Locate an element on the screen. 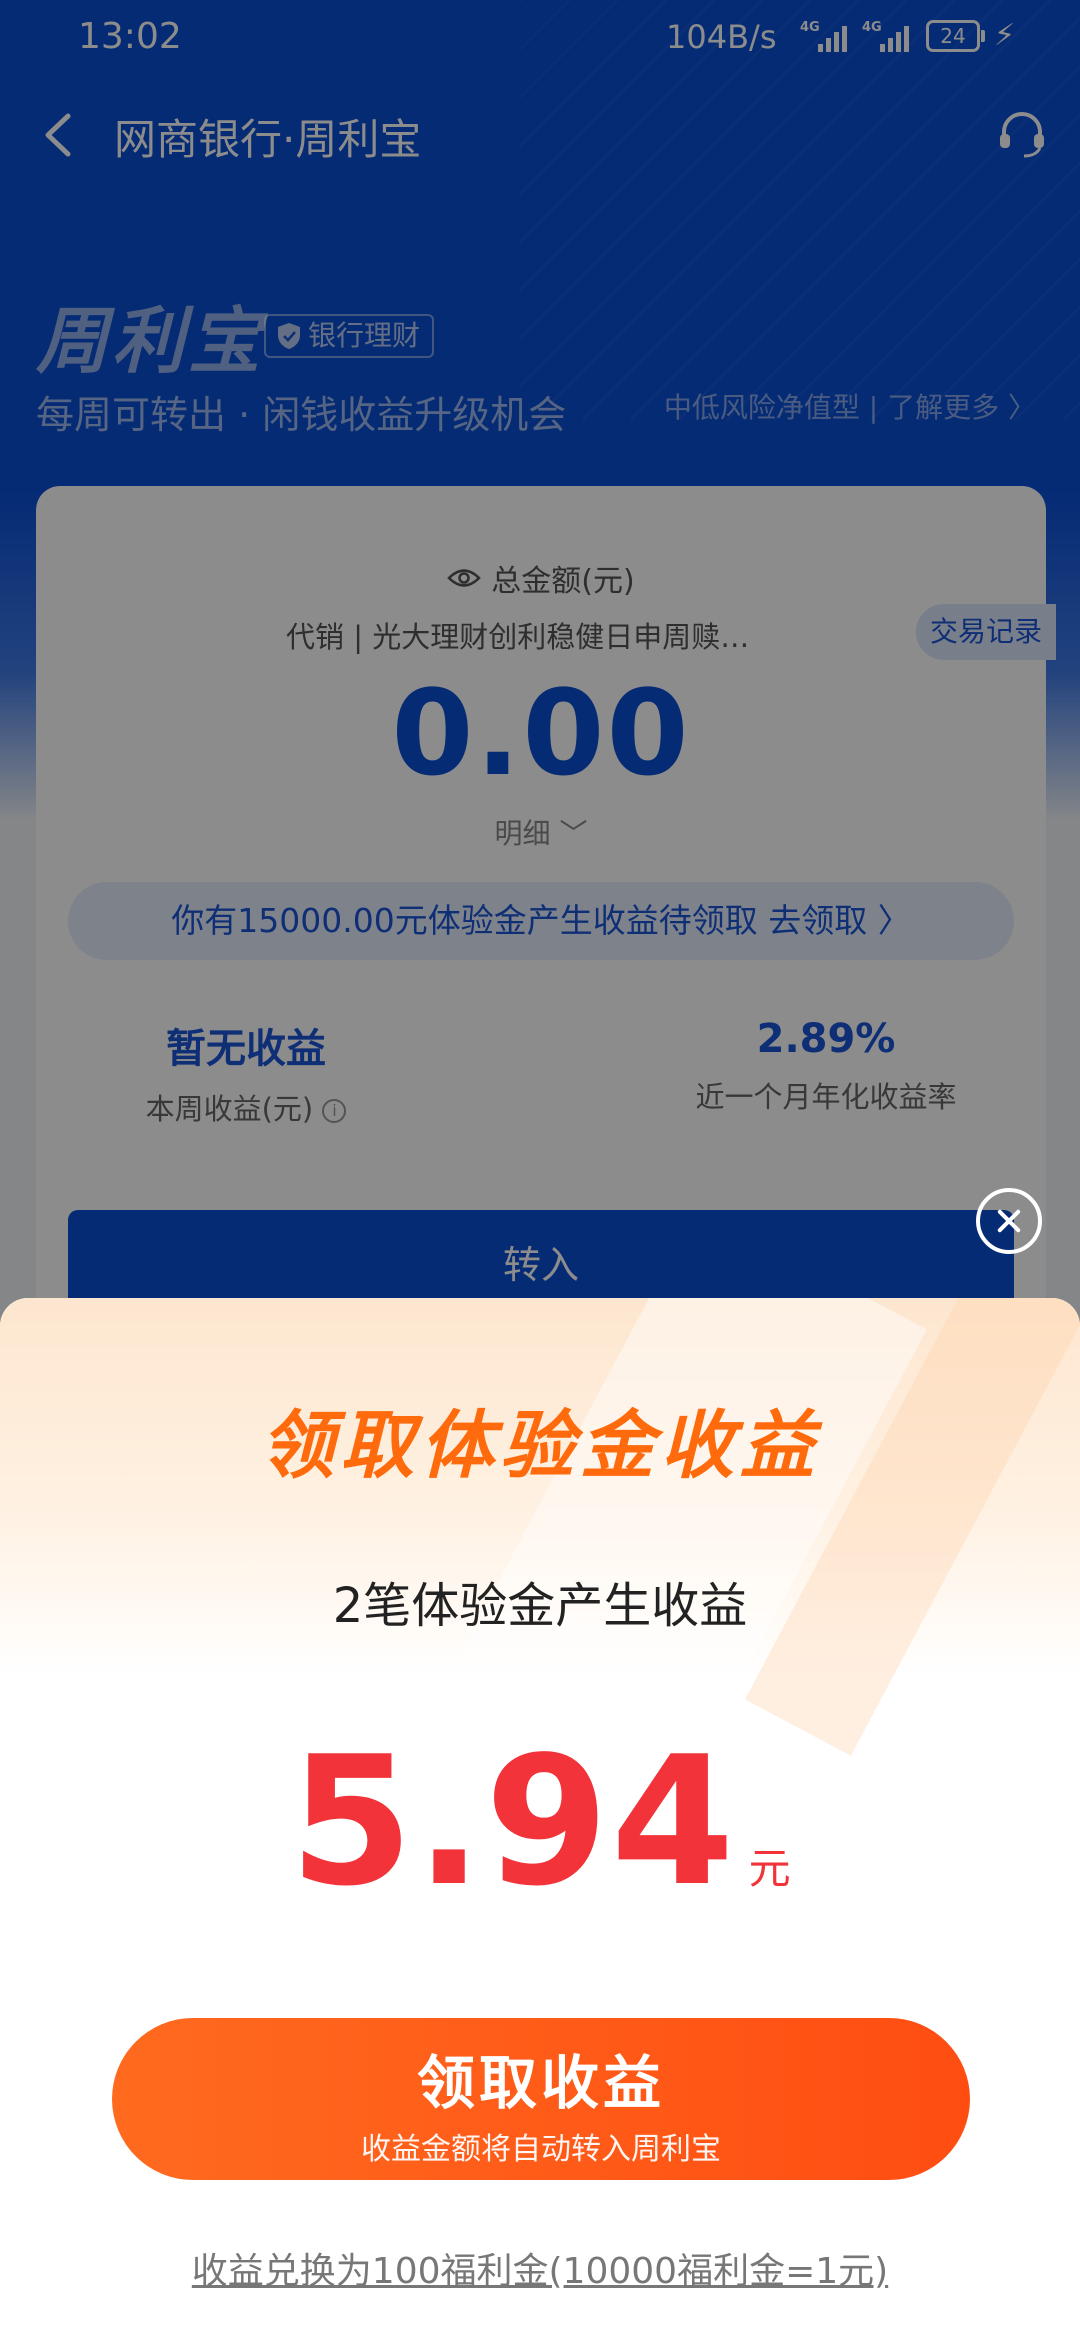 This screenshot has height=2340, width=1080. reward-amount-block: 5.94 元 is located at coordinates (540, 1821).